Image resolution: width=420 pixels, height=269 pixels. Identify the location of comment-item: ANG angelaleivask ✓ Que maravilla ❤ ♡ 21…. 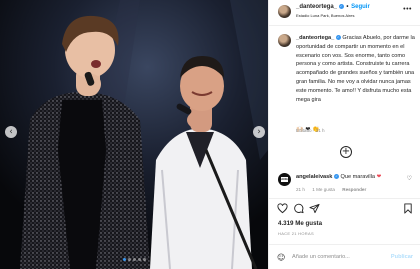
(344, 185).